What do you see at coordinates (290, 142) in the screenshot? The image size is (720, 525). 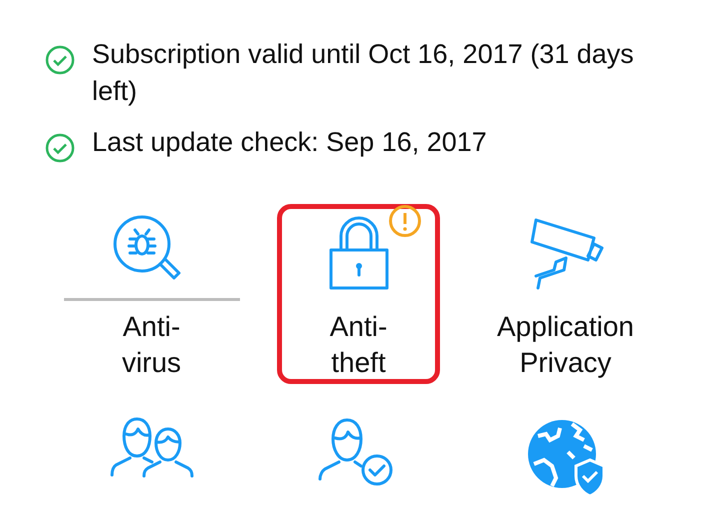 I see `status-text: Last update check: Sep 16, 2017` at bounding box center [290, 142].